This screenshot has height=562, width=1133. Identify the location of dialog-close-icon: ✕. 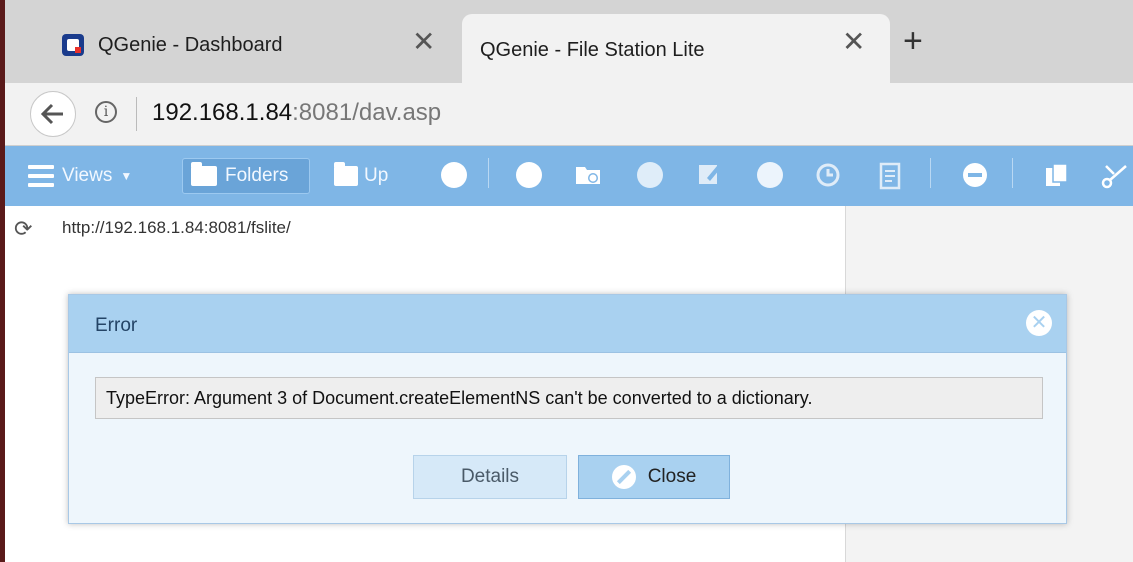
(1039, 323).